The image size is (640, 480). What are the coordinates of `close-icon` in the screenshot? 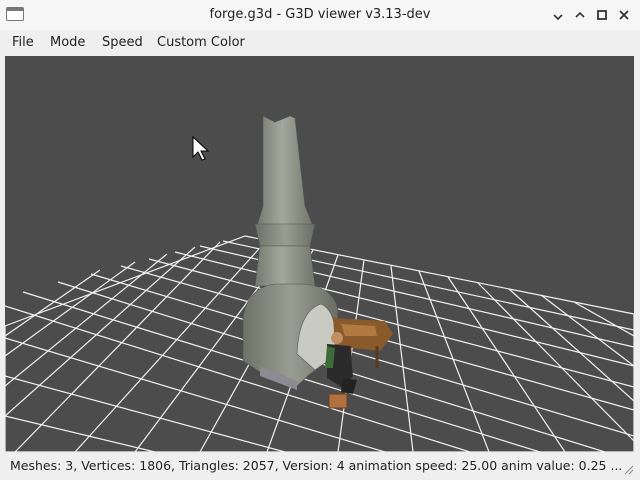 It's located at (624, 15).